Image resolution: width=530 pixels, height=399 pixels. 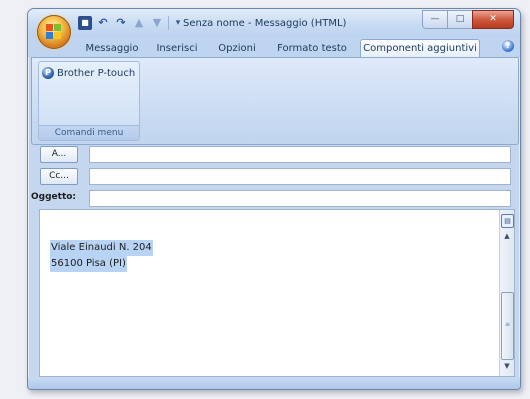 I want to click on close-button: ✕, so click(x=493, y=19).